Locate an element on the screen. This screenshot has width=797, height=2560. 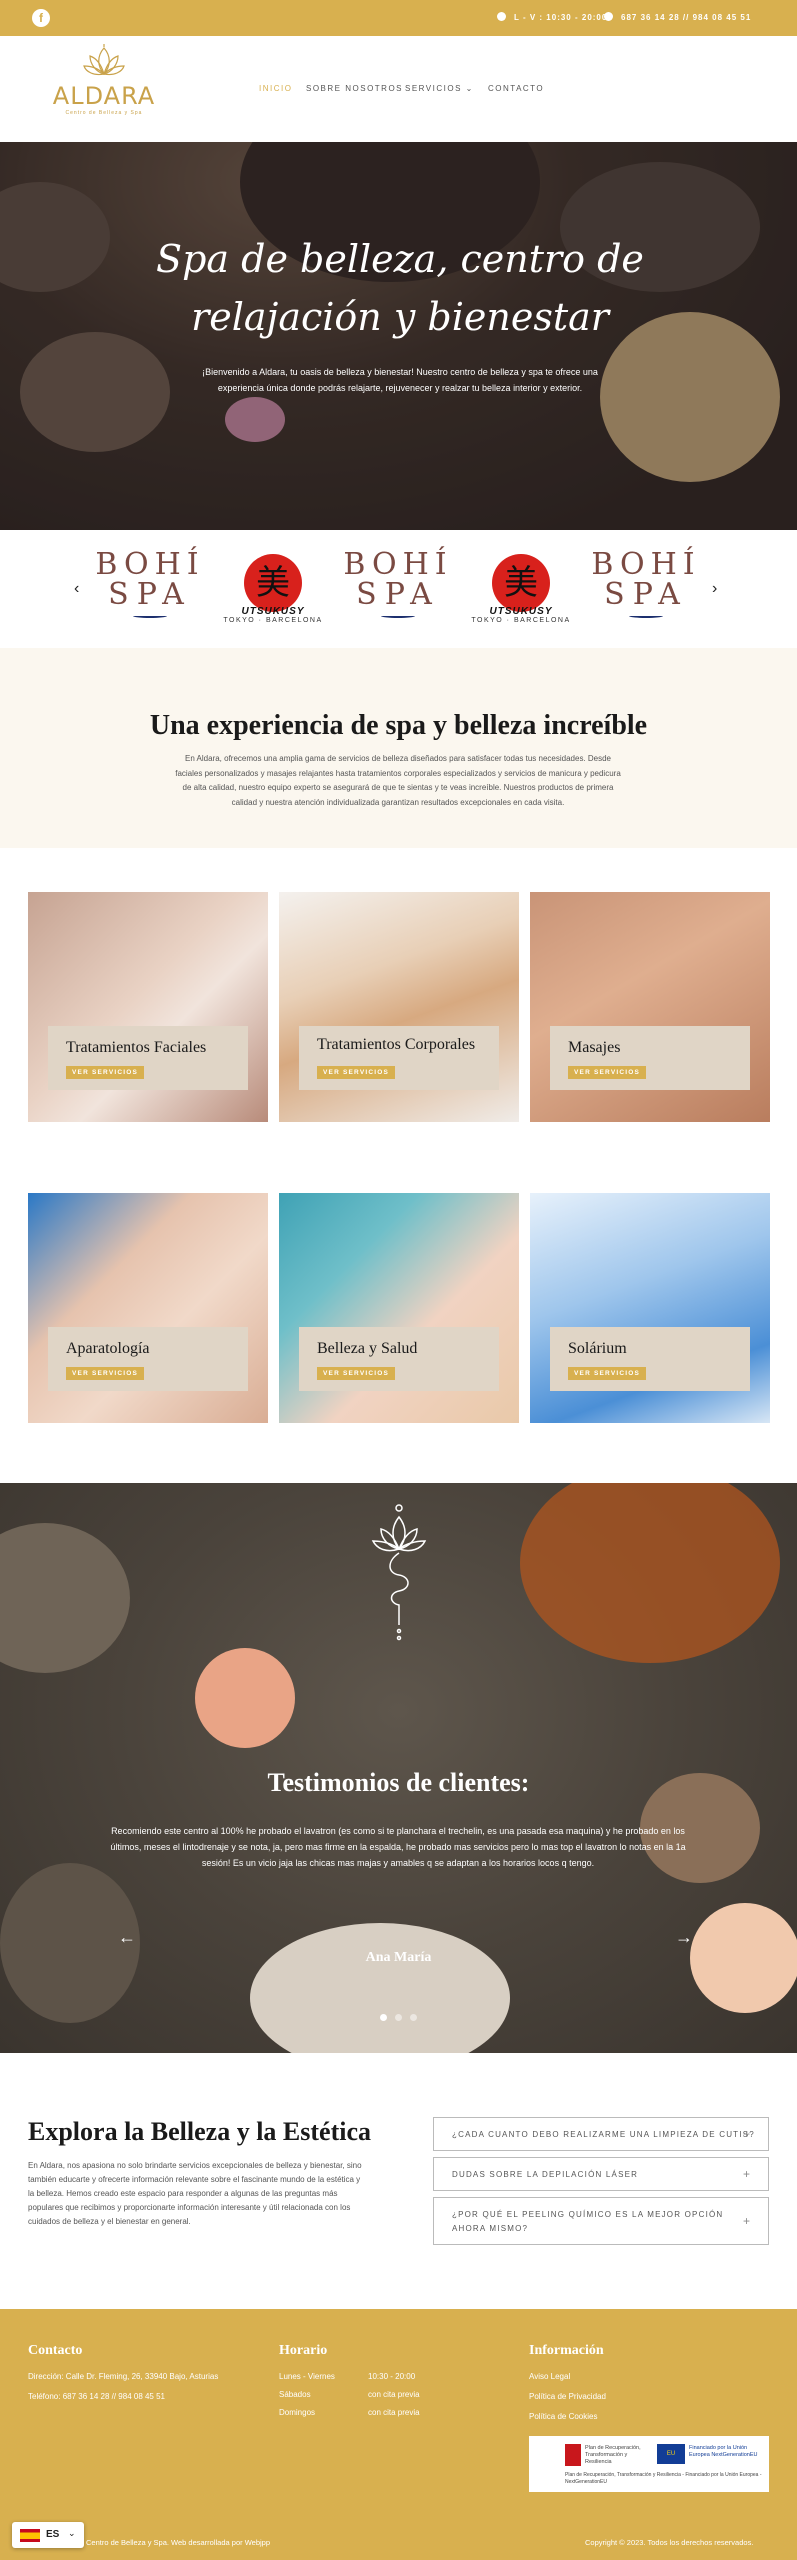
logo-tagline: Centro de Belleza y Spa is located at coordinates (104, 113).